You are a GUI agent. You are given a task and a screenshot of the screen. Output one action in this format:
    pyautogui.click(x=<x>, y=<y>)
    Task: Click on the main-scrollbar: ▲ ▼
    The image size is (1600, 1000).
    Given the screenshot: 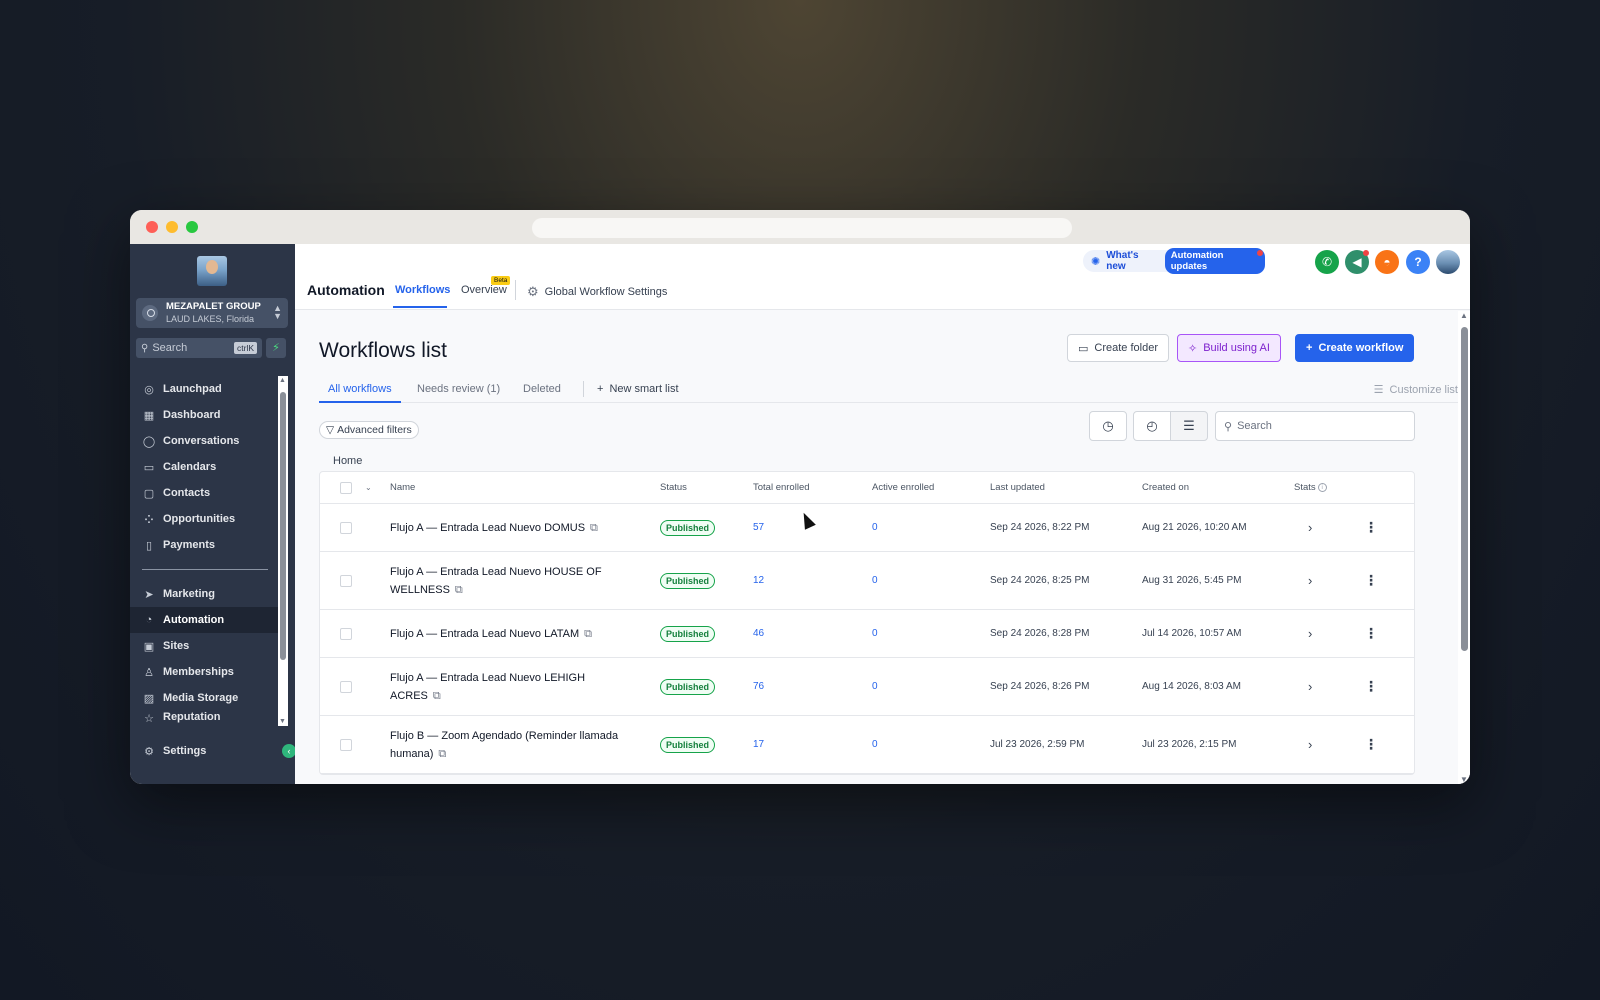 What is the action you would take?
    pyautogui.click(x=1464, y=547)
    